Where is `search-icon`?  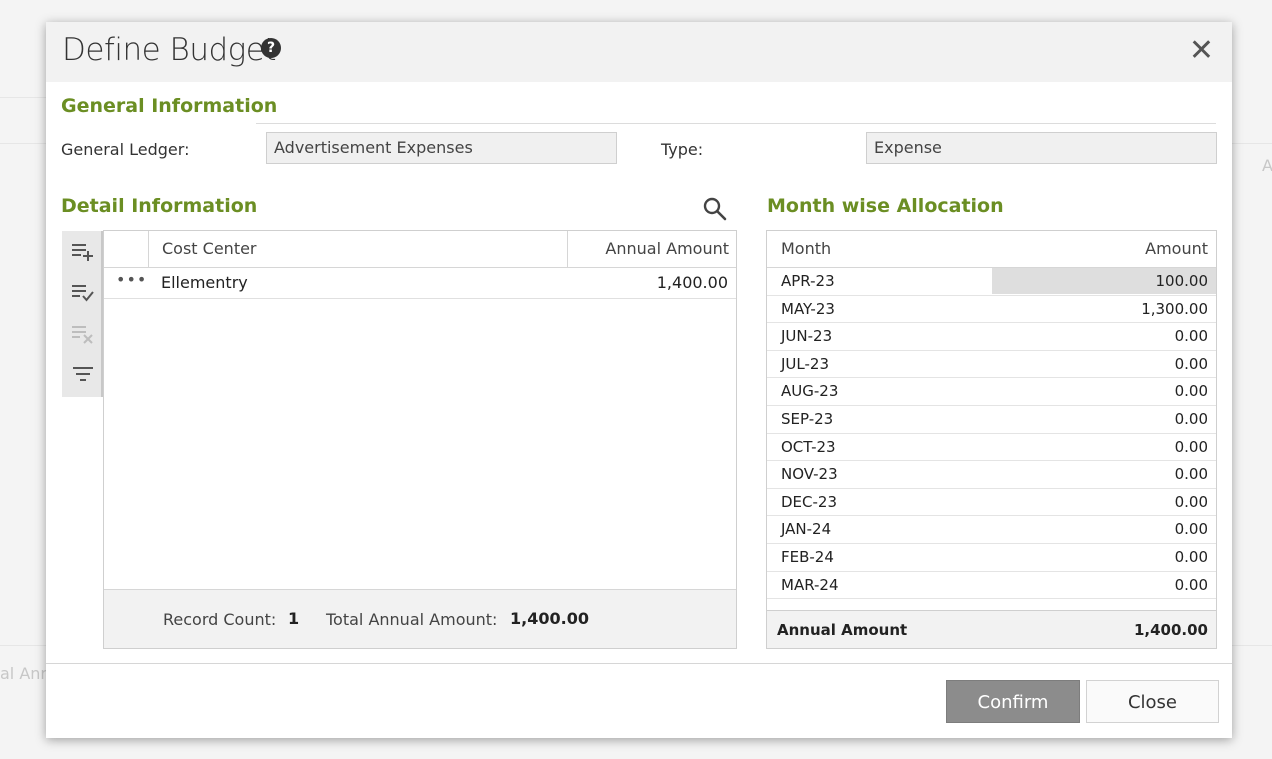 search-icon is located at coordinates (715, 209).